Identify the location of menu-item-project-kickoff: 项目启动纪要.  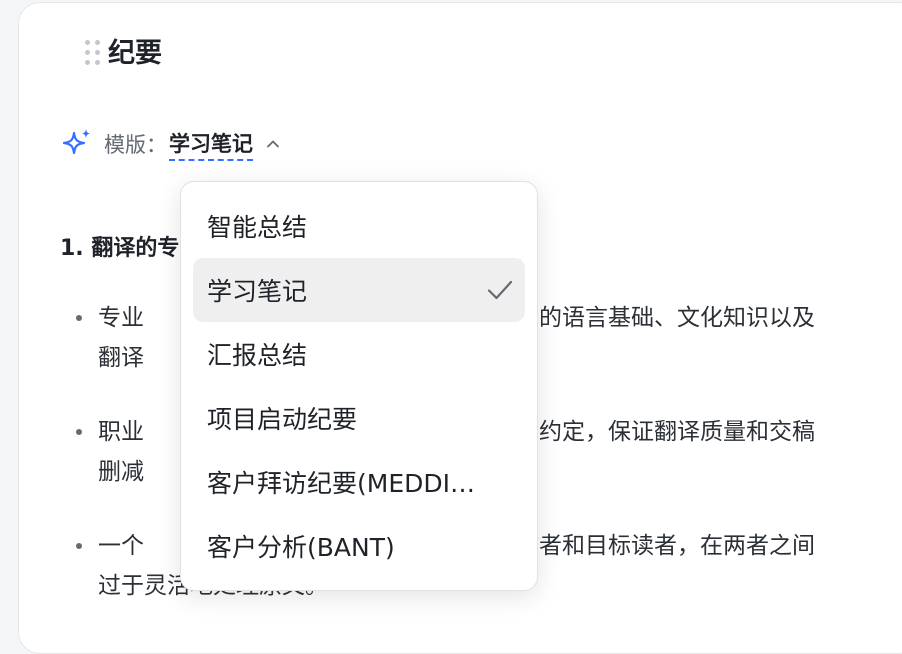
(359, 418).